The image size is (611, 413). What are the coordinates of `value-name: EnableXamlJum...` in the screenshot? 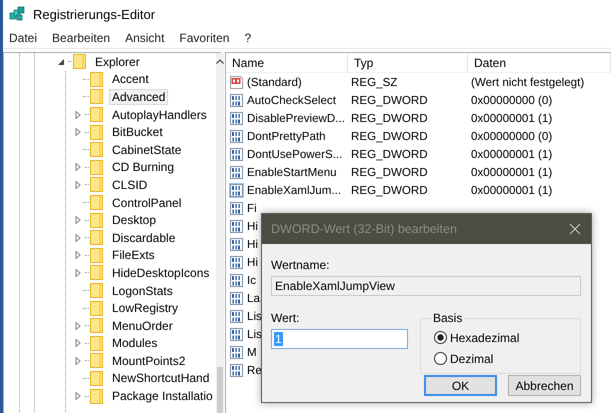 It's located at (294, 190).